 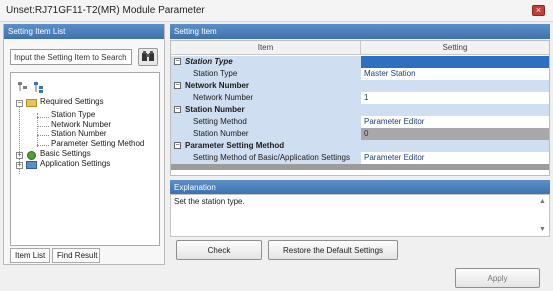 What do you see at coordinates (360, 187) in the screenshot?
I see `explanation-header: Explanation` at bounding box center [360, 187].